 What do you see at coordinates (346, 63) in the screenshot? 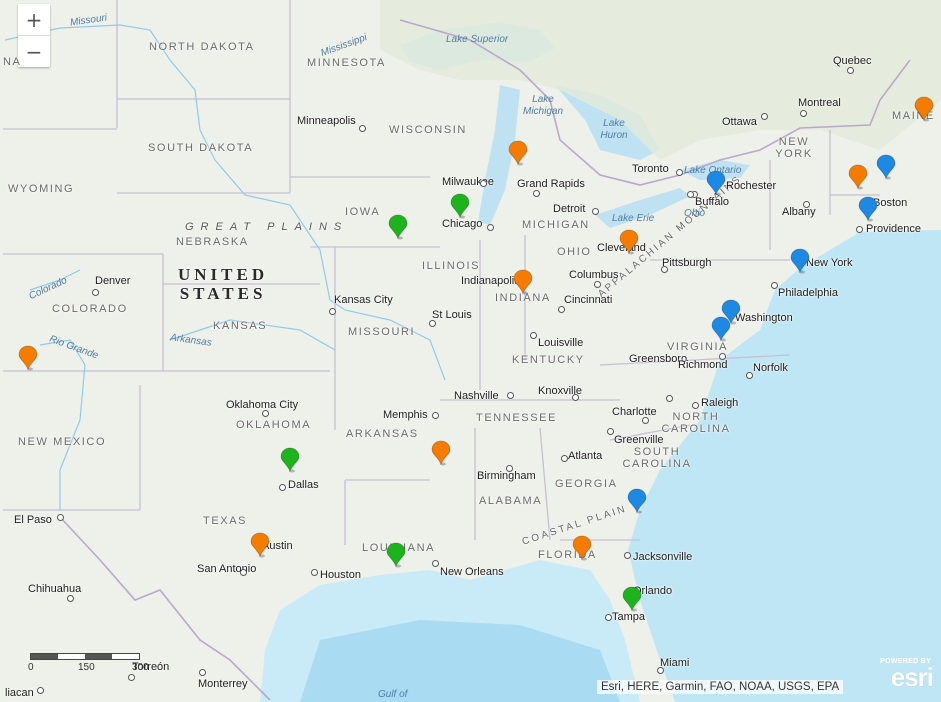
I see `state-label: MINNESOTA` at bounding box center [346, 63].